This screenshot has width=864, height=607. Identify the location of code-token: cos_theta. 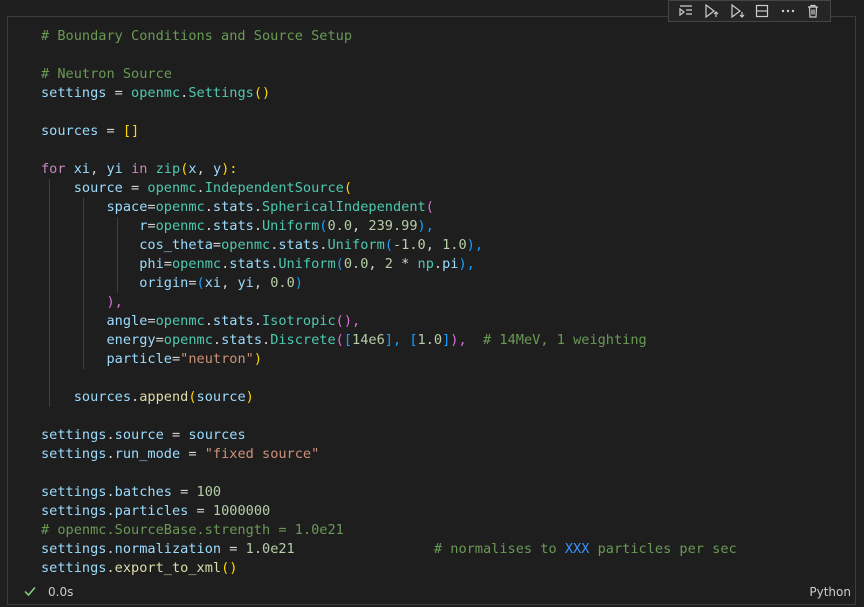
(176, 245).